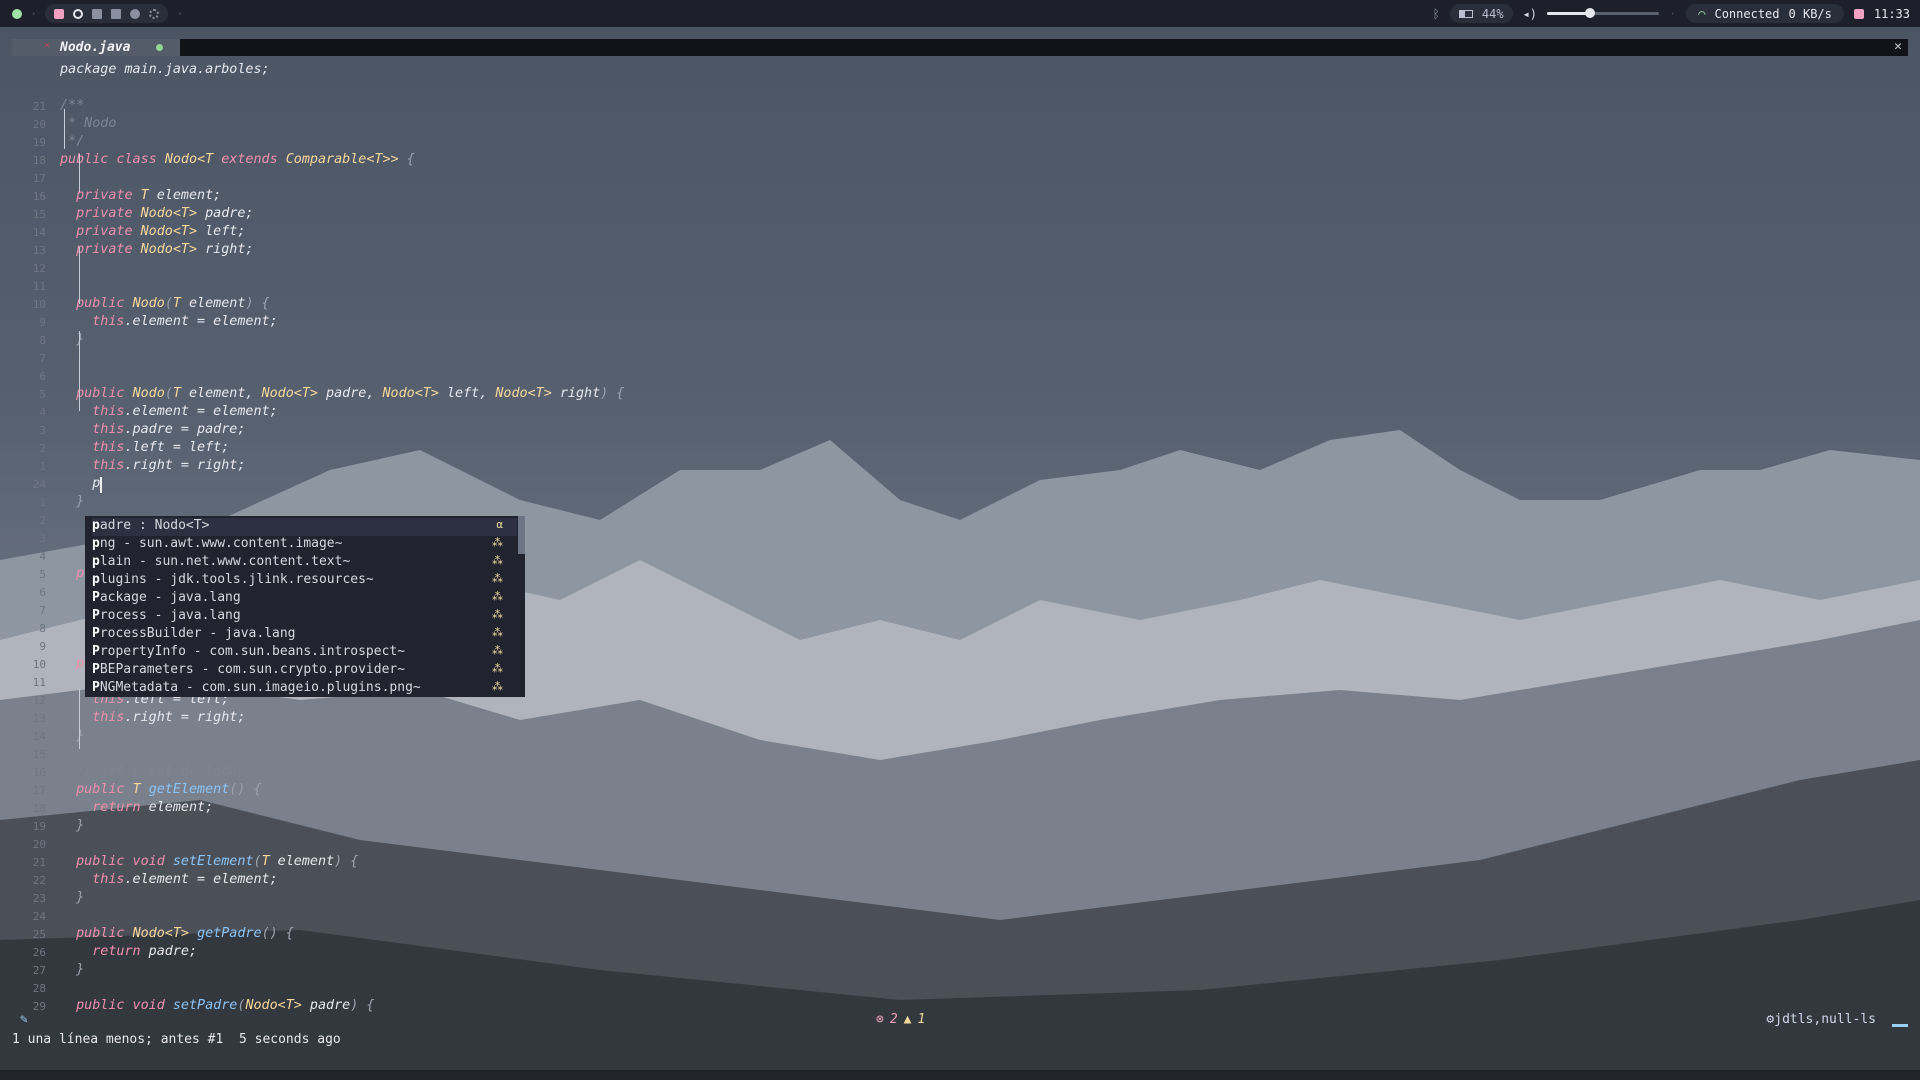  Describe the element at coordinates (128, 951) in the screenshot. I see `code-line: return padre;` at that location.